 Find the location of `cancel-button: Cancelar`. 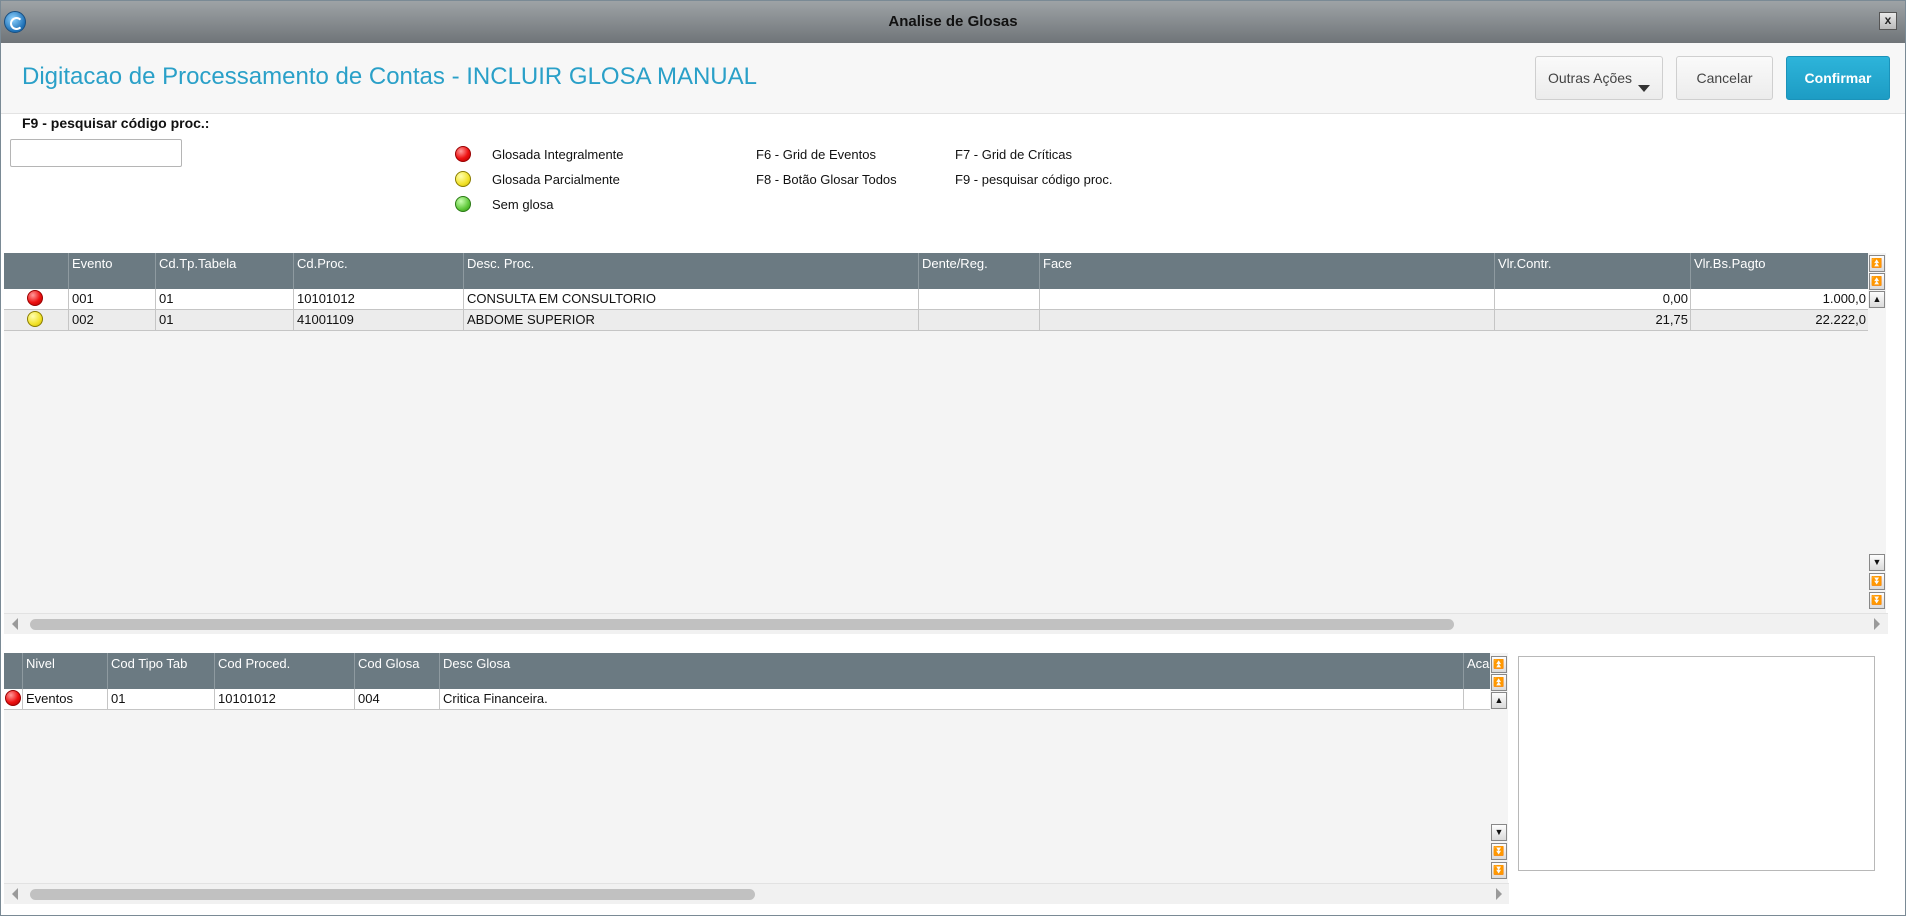

cancel-button: Cancelar is located at coordinates (1724, 78).